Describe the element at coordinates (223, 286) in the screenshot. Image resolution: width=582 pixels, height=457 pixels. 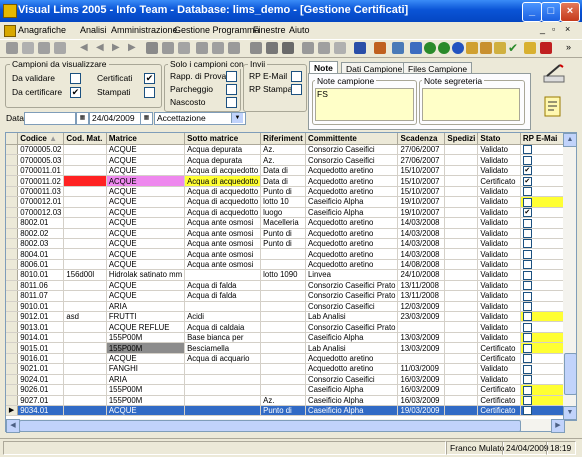
I see `cell-sotto-matrice: Acqua di falda` at that location.